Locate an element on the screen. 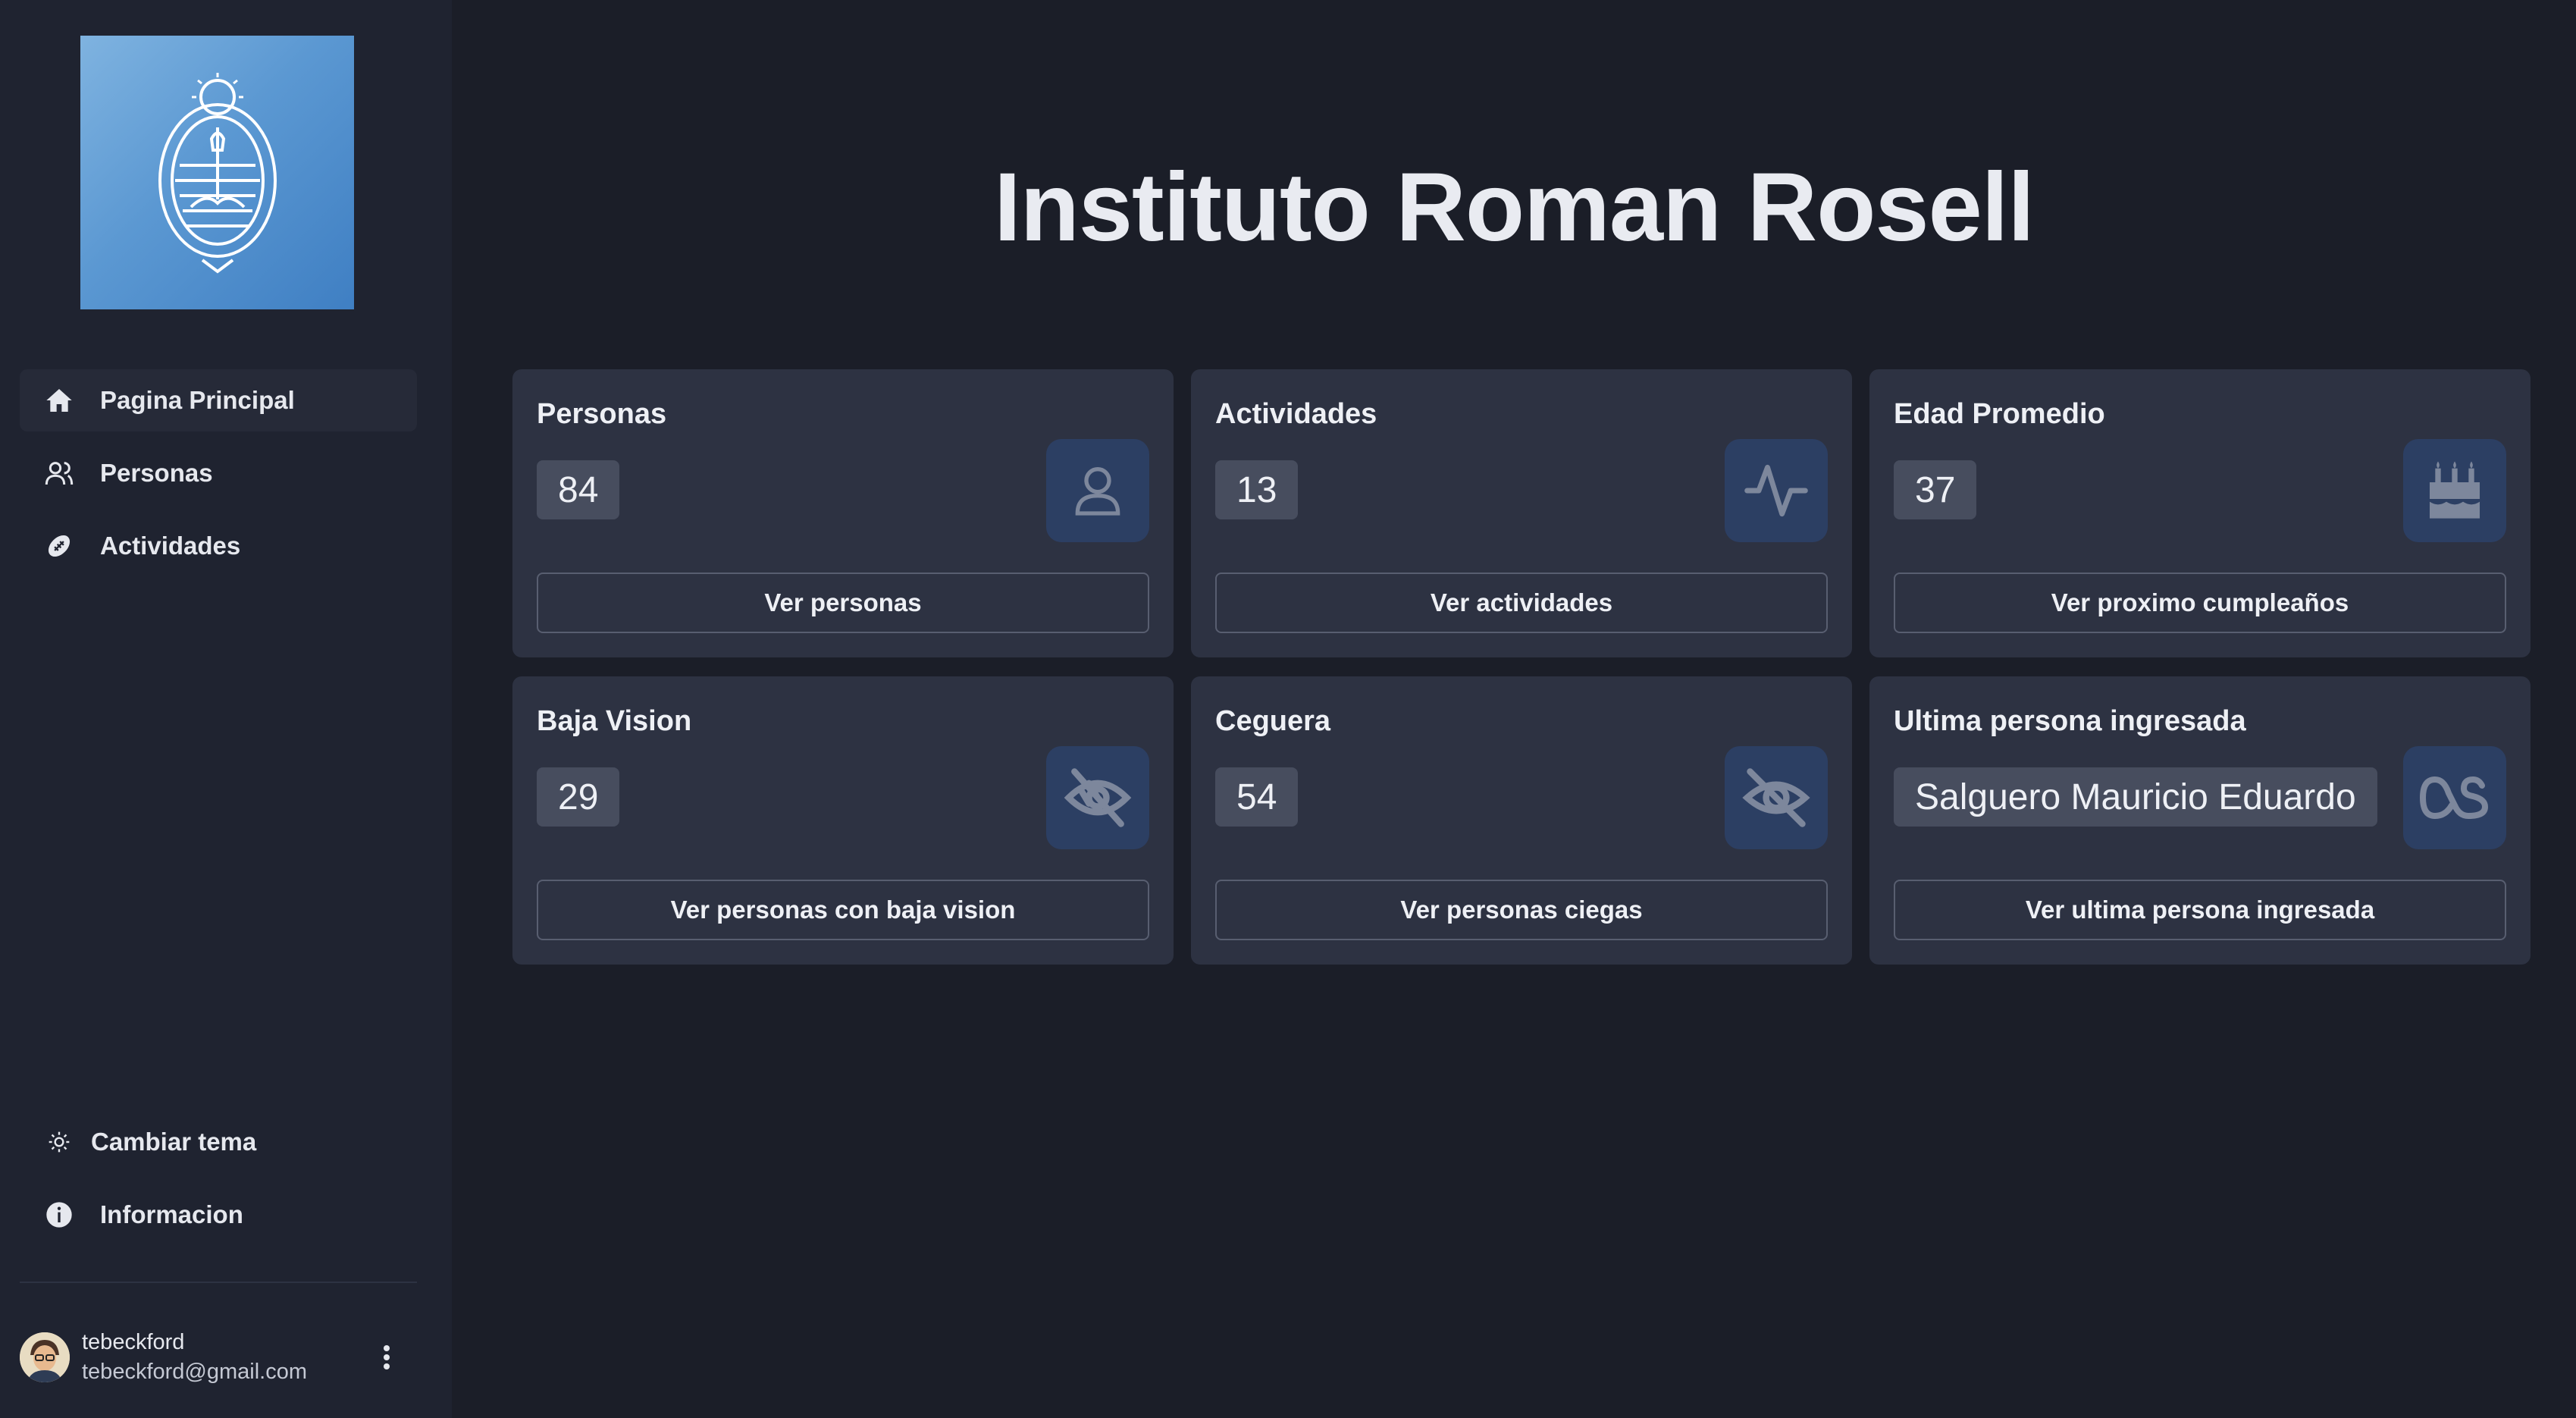  cake-icon is located at coordinates (2454, 491).